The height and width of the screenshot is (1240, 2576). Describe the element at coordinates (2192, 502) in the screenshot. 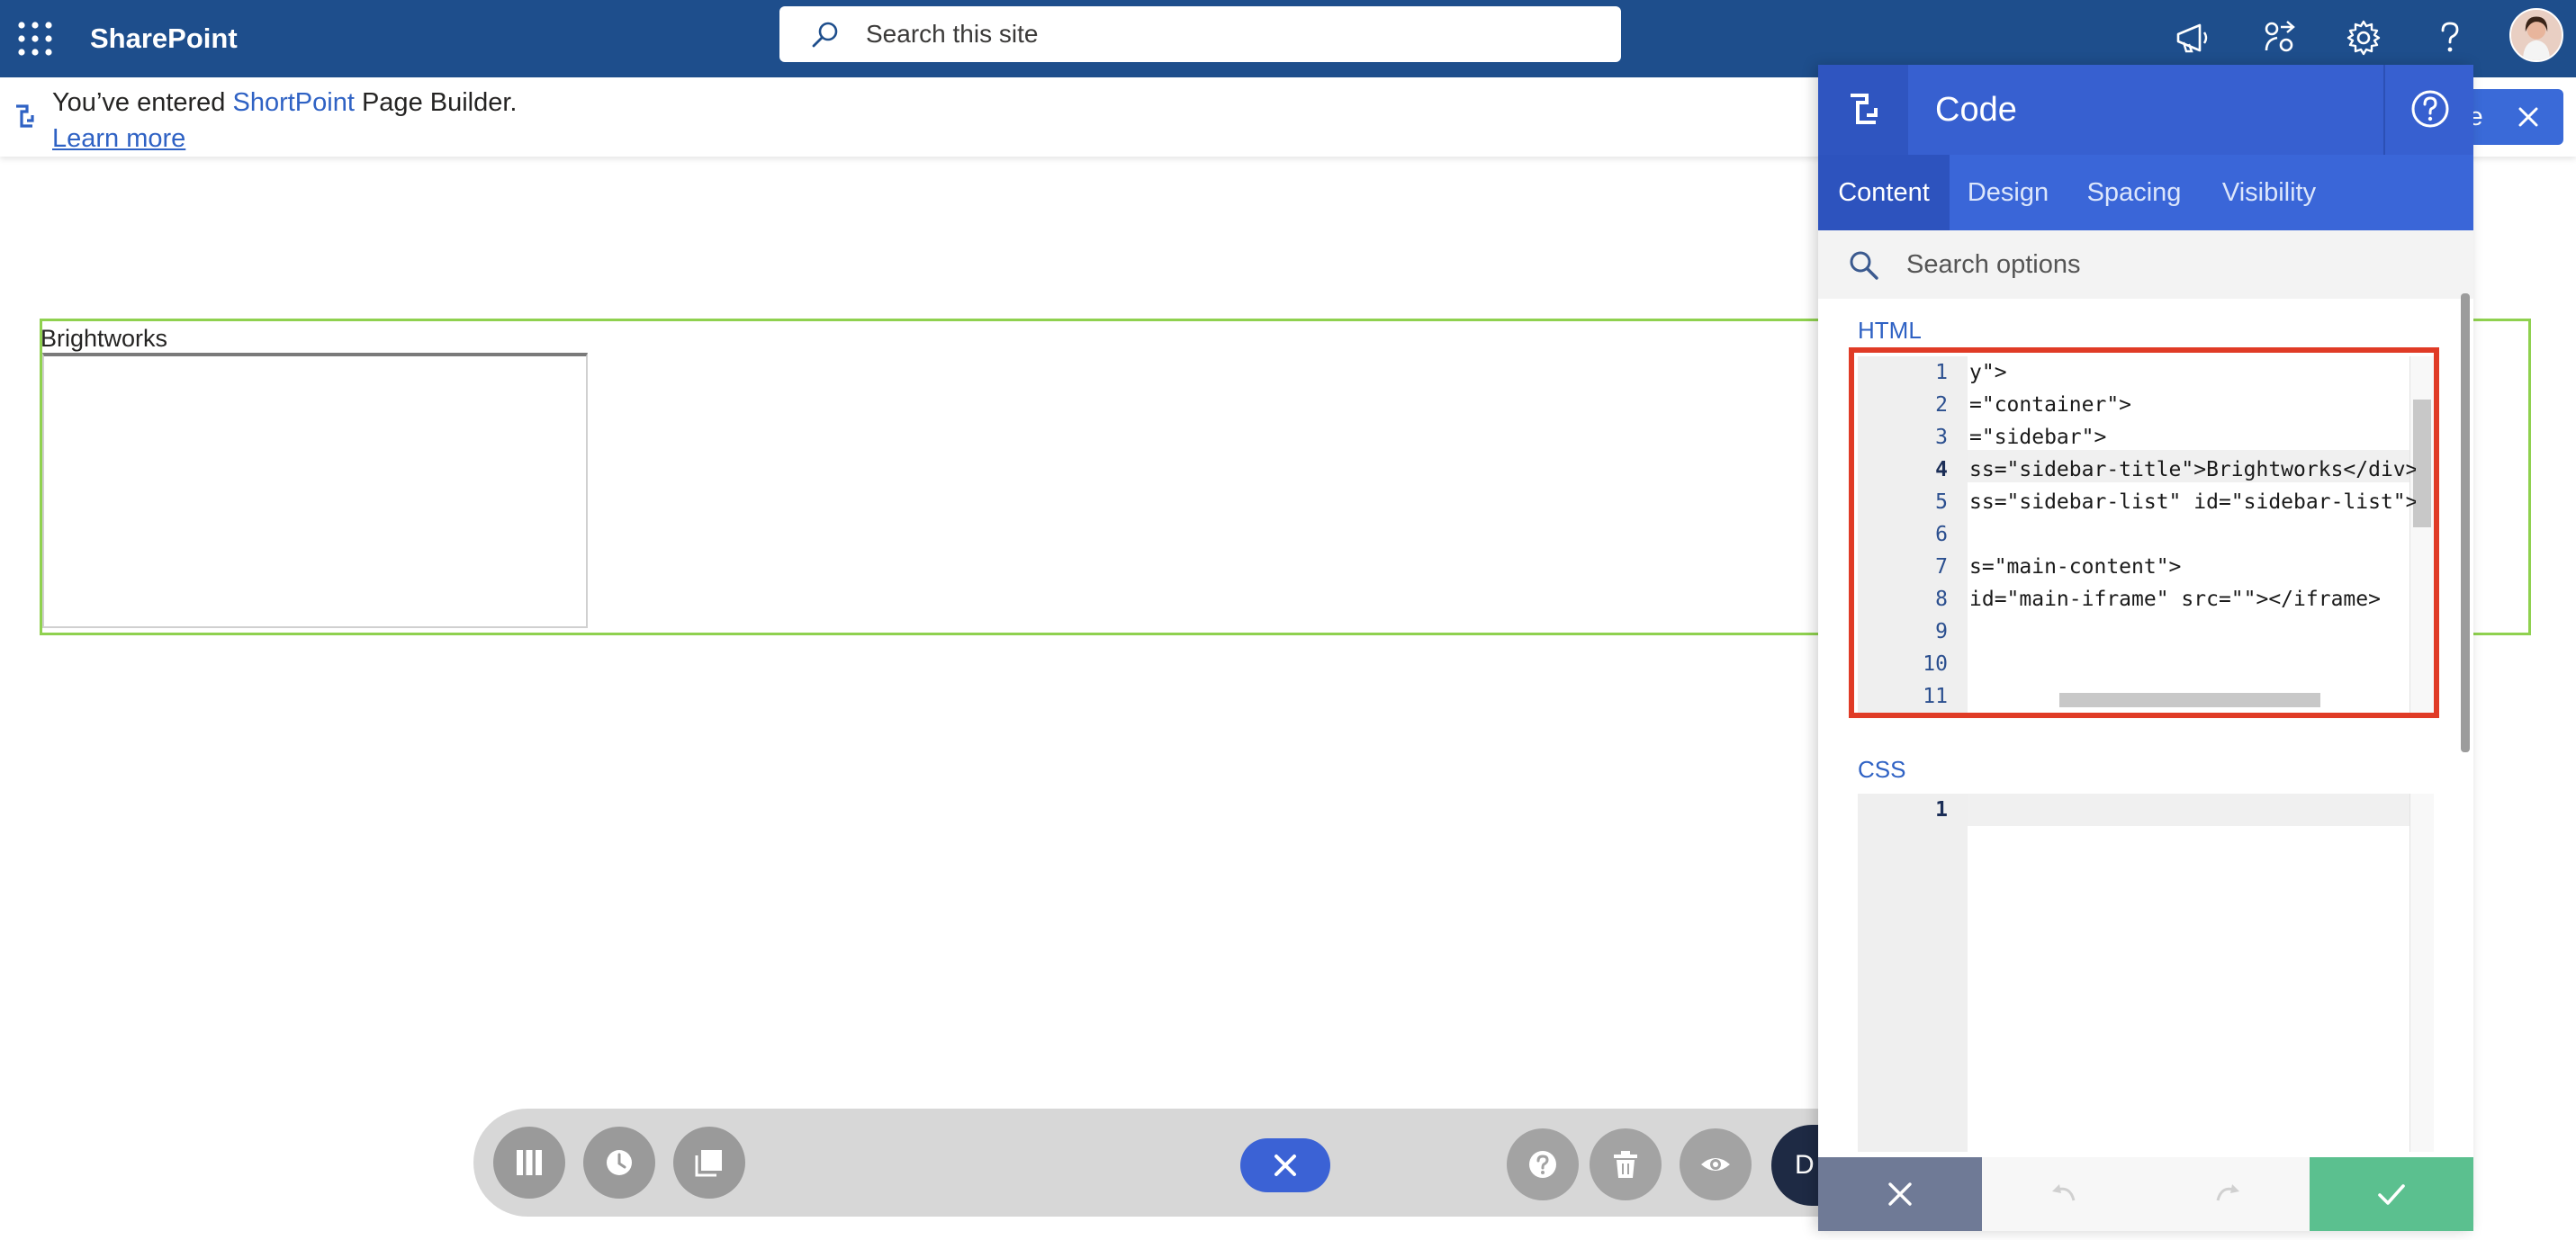

I see `code-line: ss="sidebar-list" id="sidebar-list">` at that location.